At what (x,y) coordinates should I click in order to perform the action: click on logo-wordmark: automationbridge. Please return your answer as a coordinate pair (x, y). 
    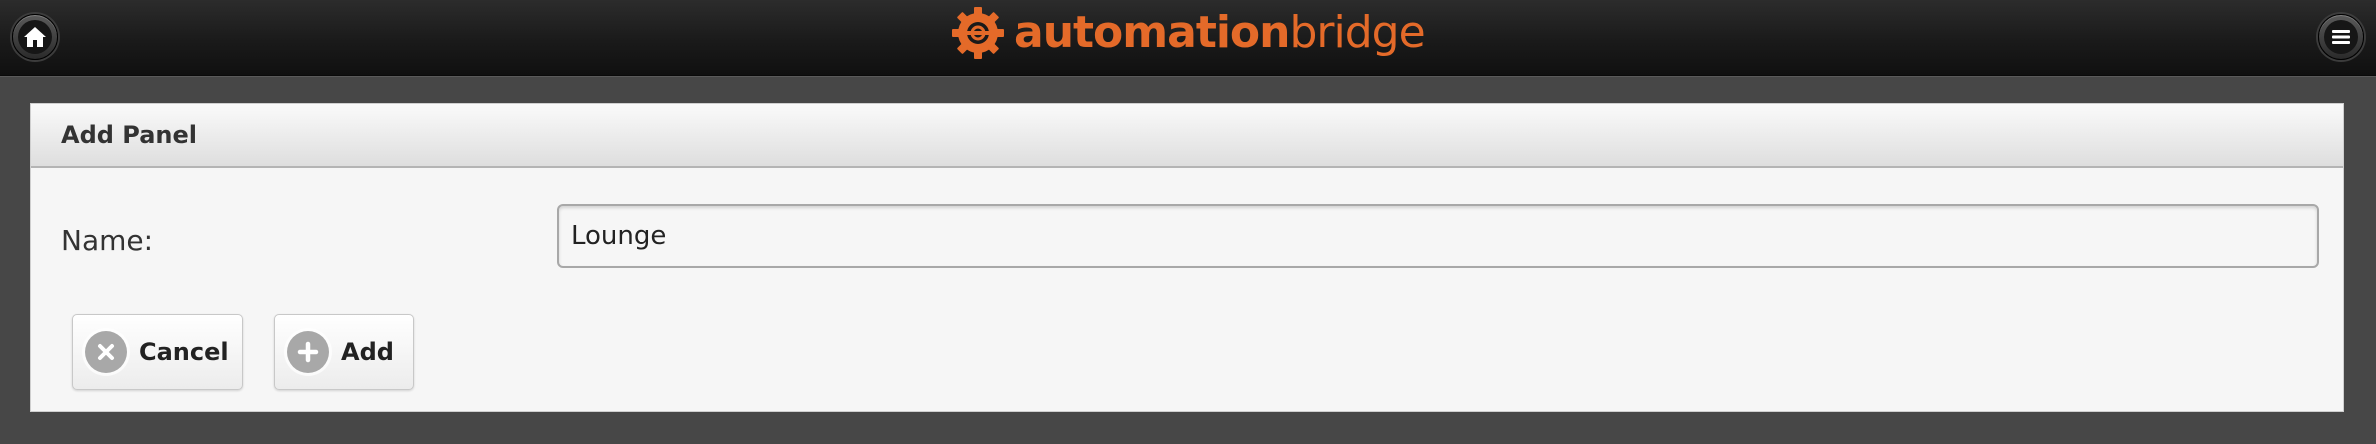
    Looking at the image, I should click on (1220, 33).